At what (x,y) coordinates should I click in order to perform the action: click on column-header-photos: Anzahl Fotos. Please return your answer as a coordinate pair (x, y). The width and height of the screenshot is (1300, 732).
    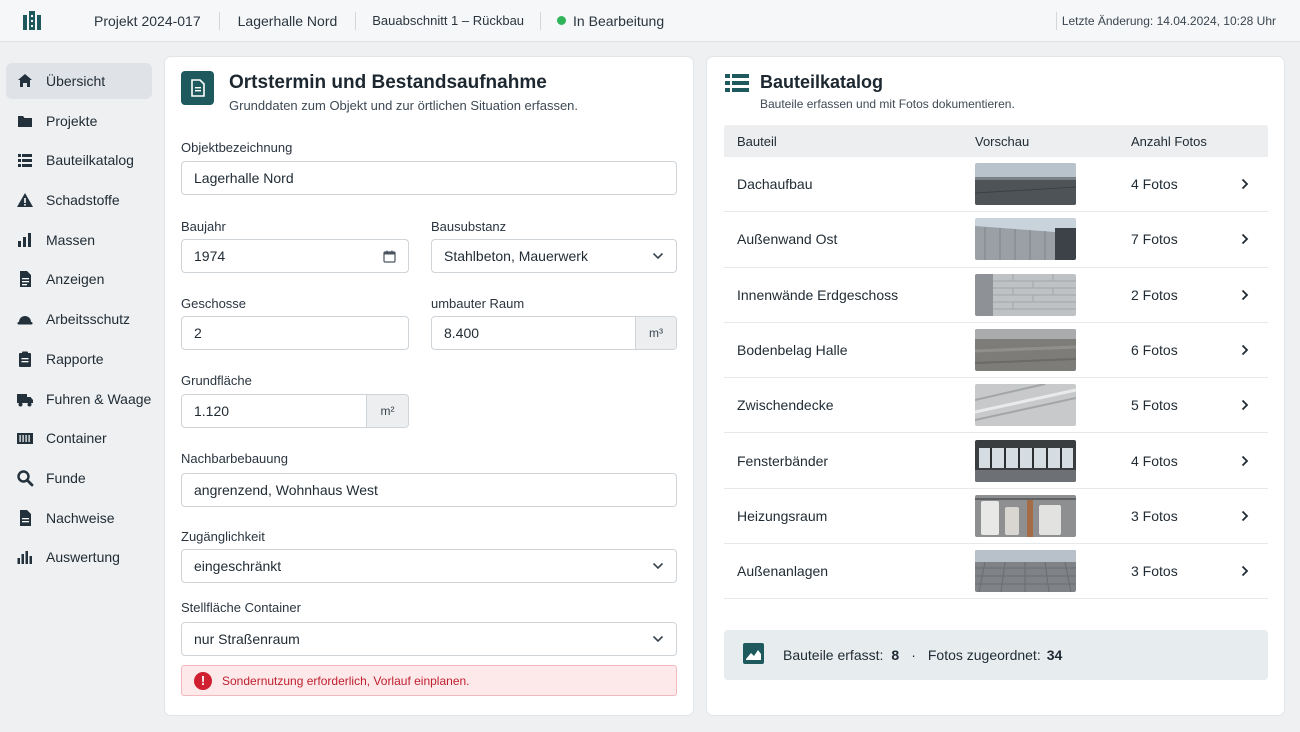
    Looking at the image, I should click on (1199, 141).